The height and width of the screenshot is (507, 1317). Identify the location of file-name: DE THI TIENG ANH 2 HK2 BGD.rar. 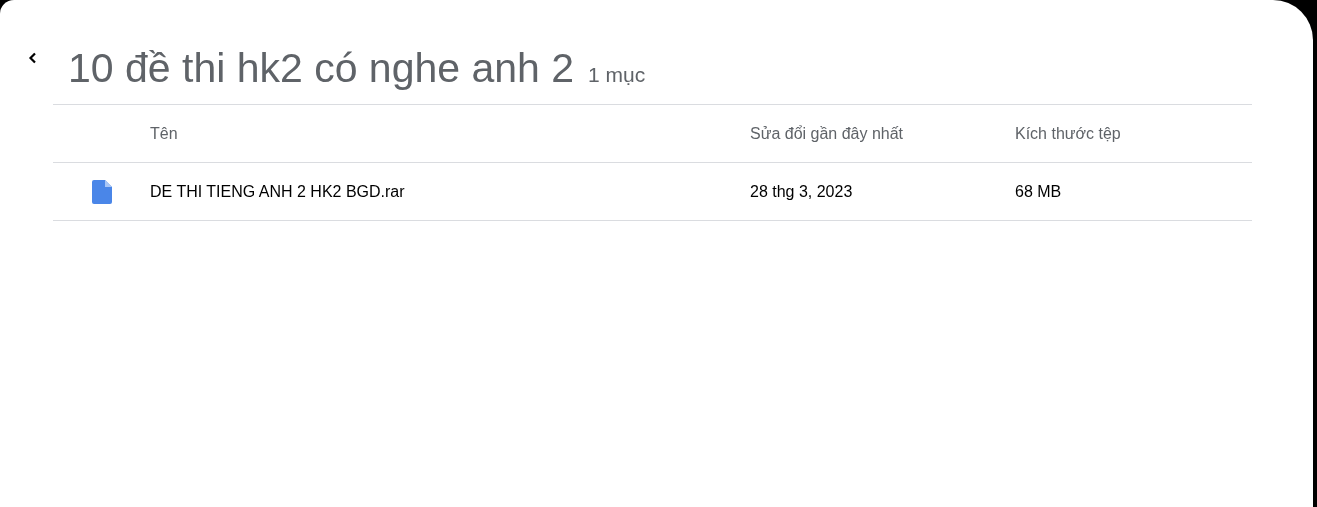
(277, 191).